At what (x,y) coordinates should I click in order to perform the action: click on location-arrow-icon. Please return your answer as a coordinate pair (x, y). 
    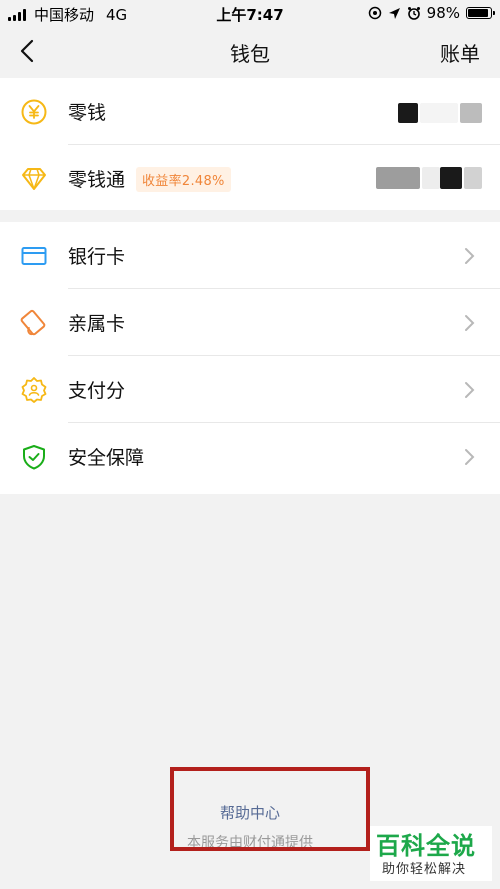
    Looking at the image, I should click on (394, 13).